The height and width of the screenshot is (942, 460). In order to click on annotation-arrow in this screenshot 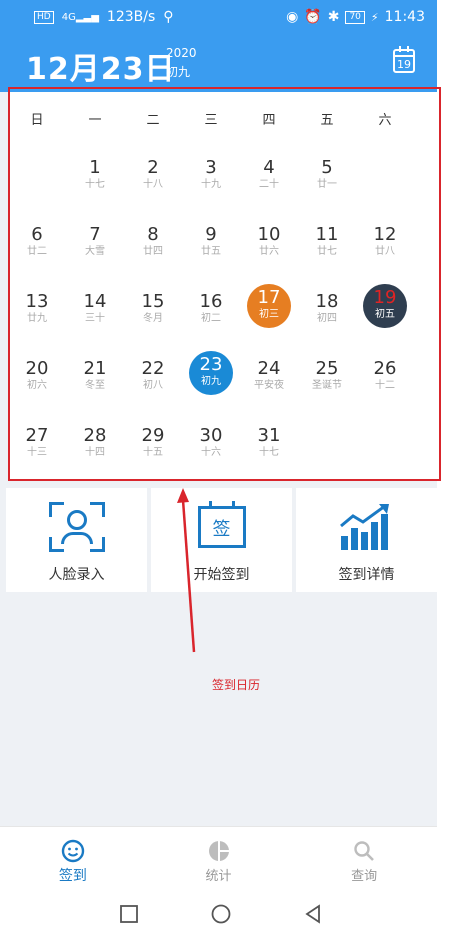, I will do `click(186, 570)`.